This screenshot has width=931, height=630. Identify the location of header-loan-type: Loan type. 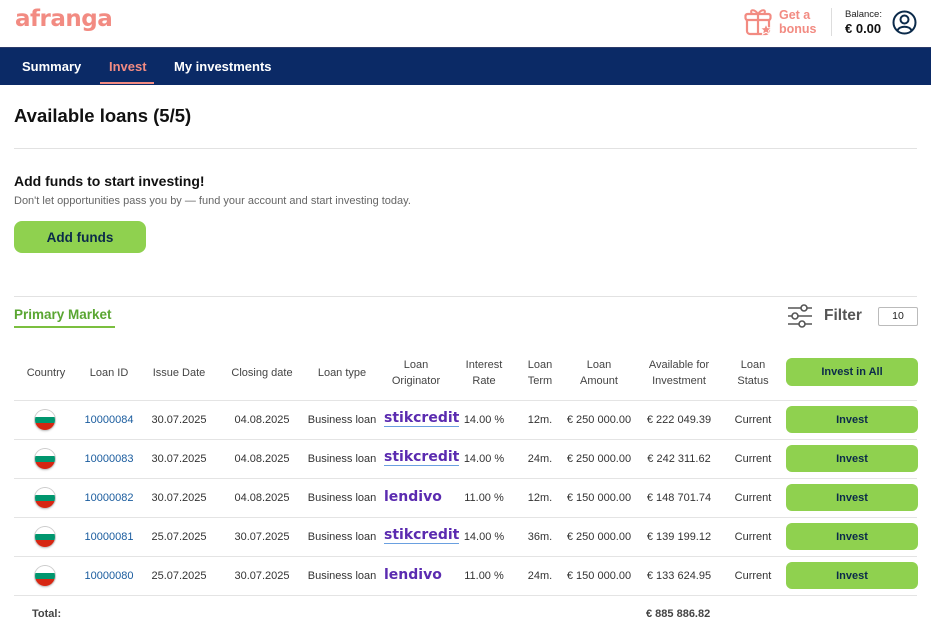
(342, 373).